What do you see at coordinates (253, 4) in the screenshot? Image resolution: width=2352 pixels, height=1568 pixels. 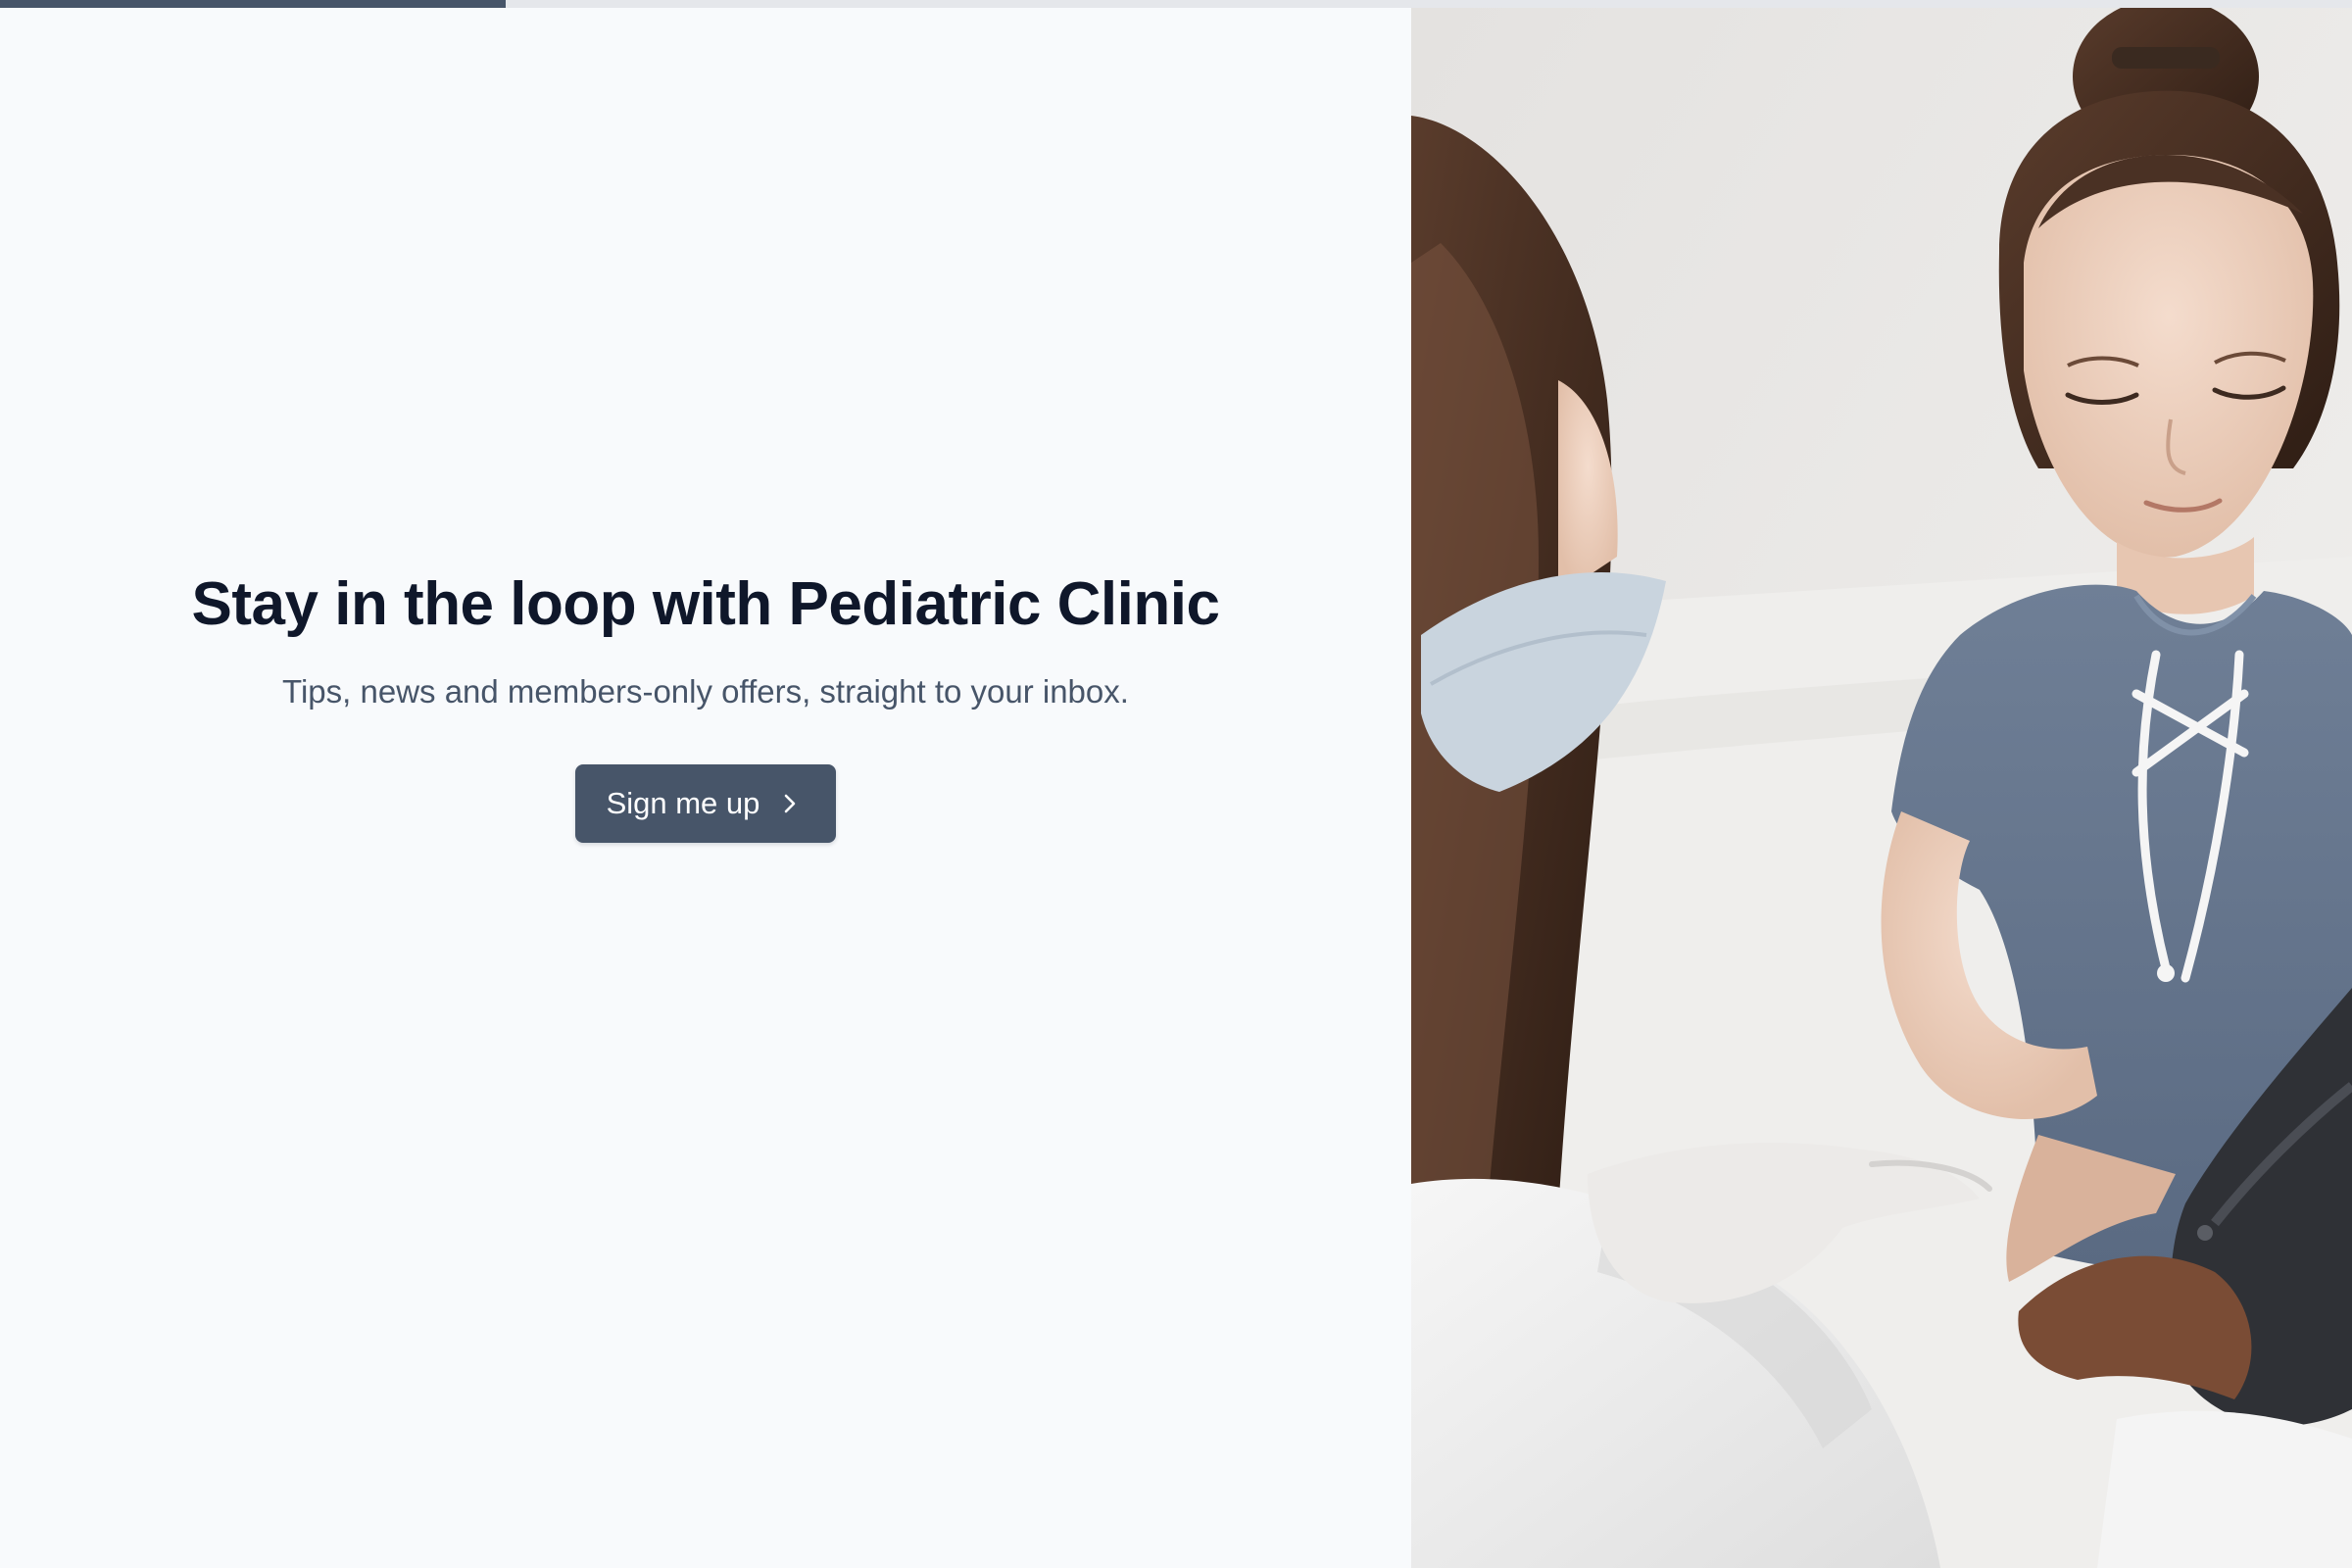 I see `progress-bar-fill` at bounding box center [253, 4].